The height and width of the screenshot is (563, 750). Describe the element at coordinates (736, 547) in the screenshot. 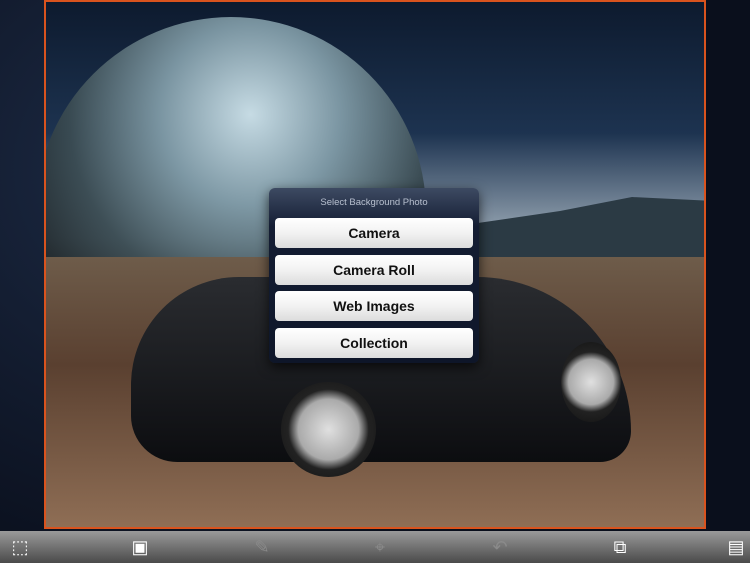

I see `save-icon: ▤` at that location.